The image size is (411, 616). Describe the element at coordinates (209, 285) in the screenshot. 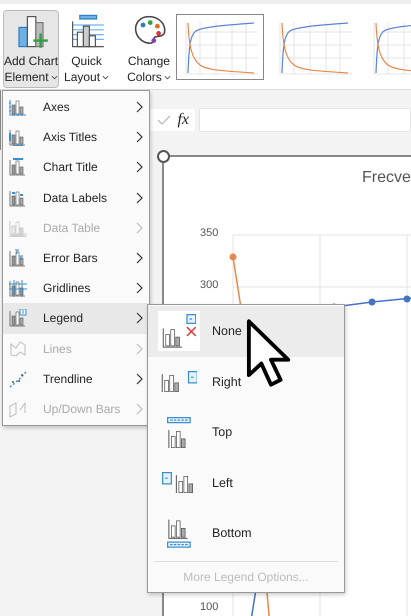

I see `axis-label: 300` at that location.